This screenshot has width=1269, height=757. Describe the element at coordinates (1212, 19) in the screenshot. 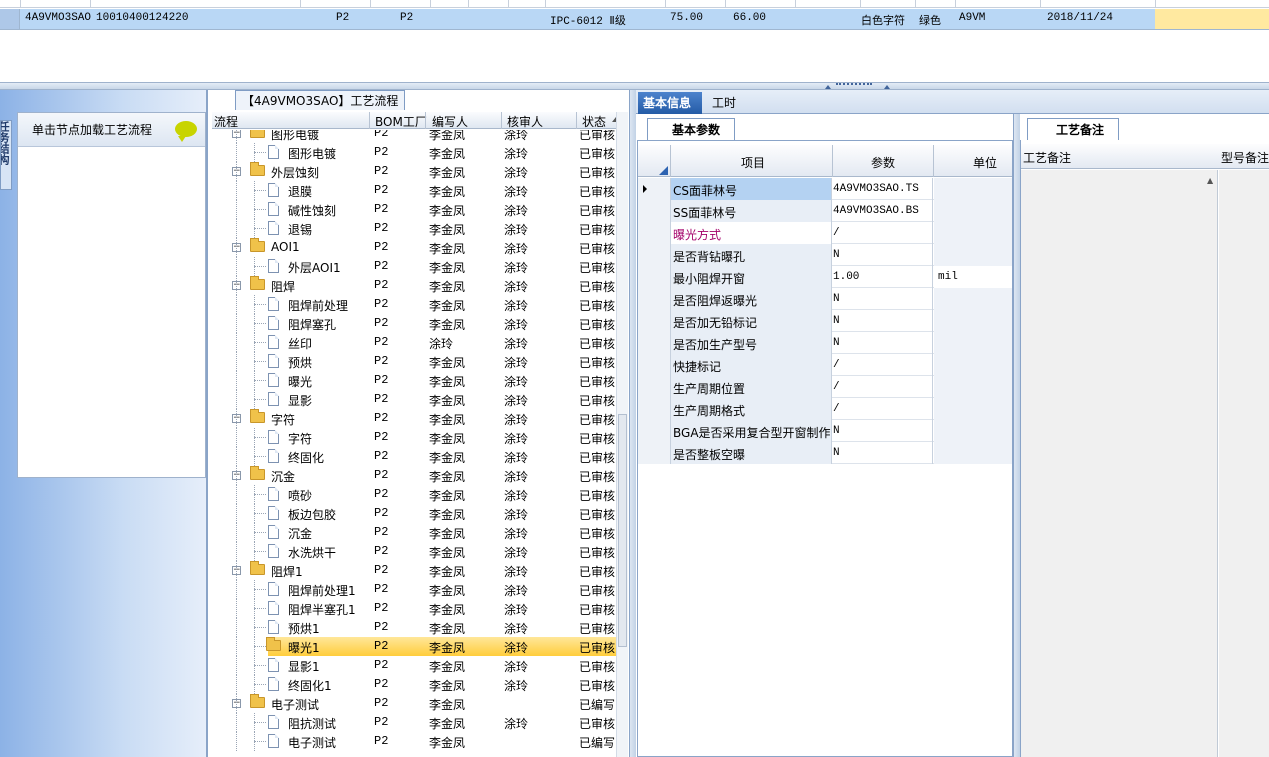

I see `highlight-cell` at that location.